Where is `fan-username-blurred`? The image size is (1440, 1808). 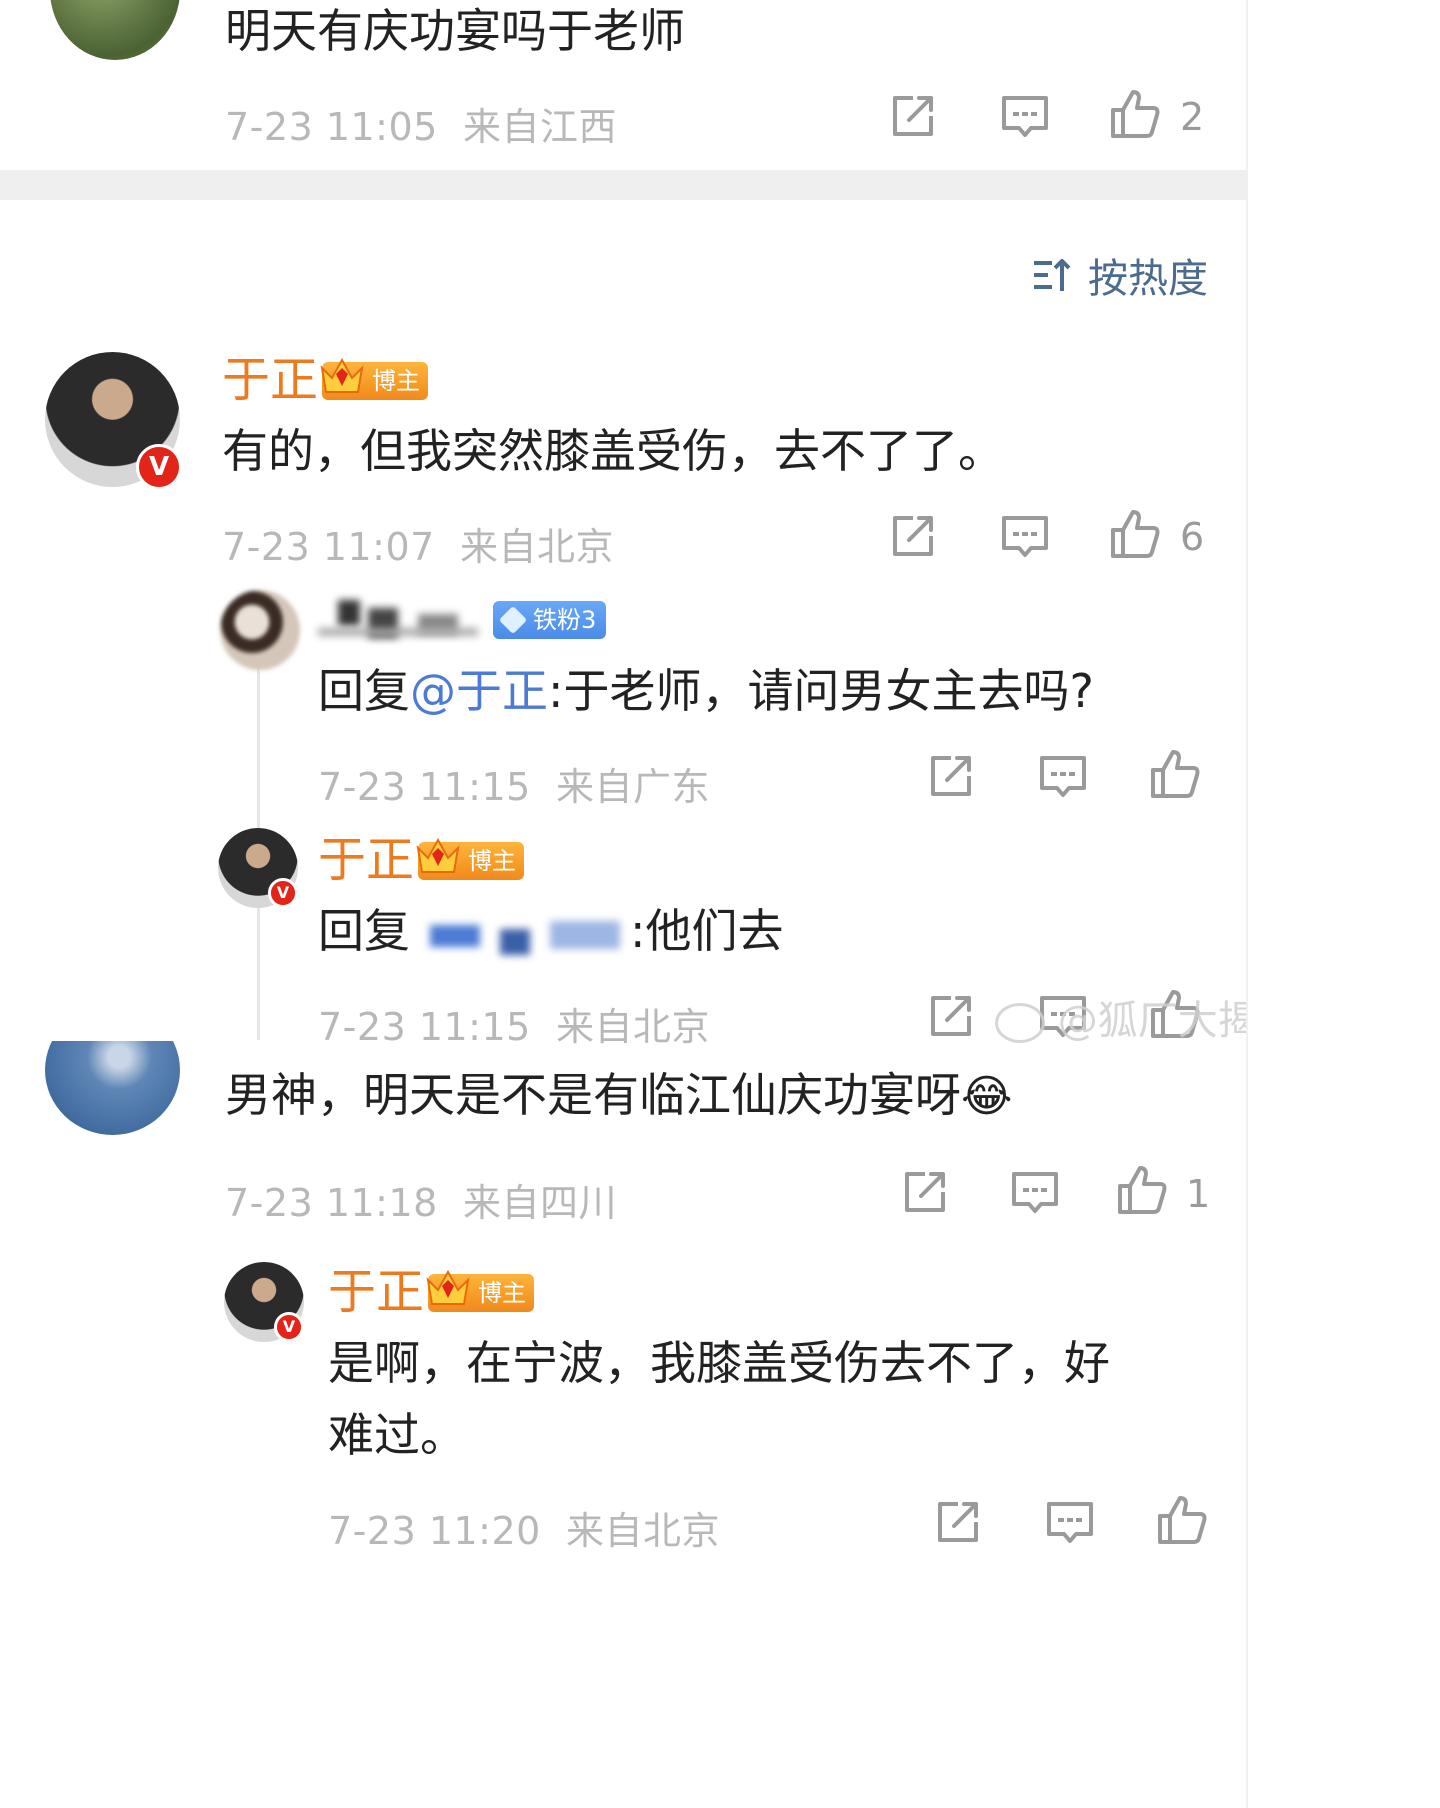 fan-username-blurred is located at coordinates (400, 620).